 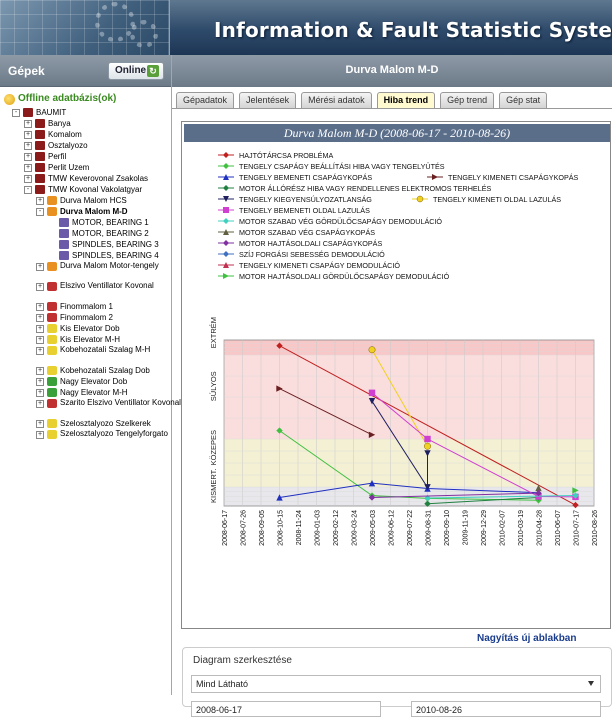 I want to click on tree-item: - Durva Malom M-D, so click(x=86, y=211).